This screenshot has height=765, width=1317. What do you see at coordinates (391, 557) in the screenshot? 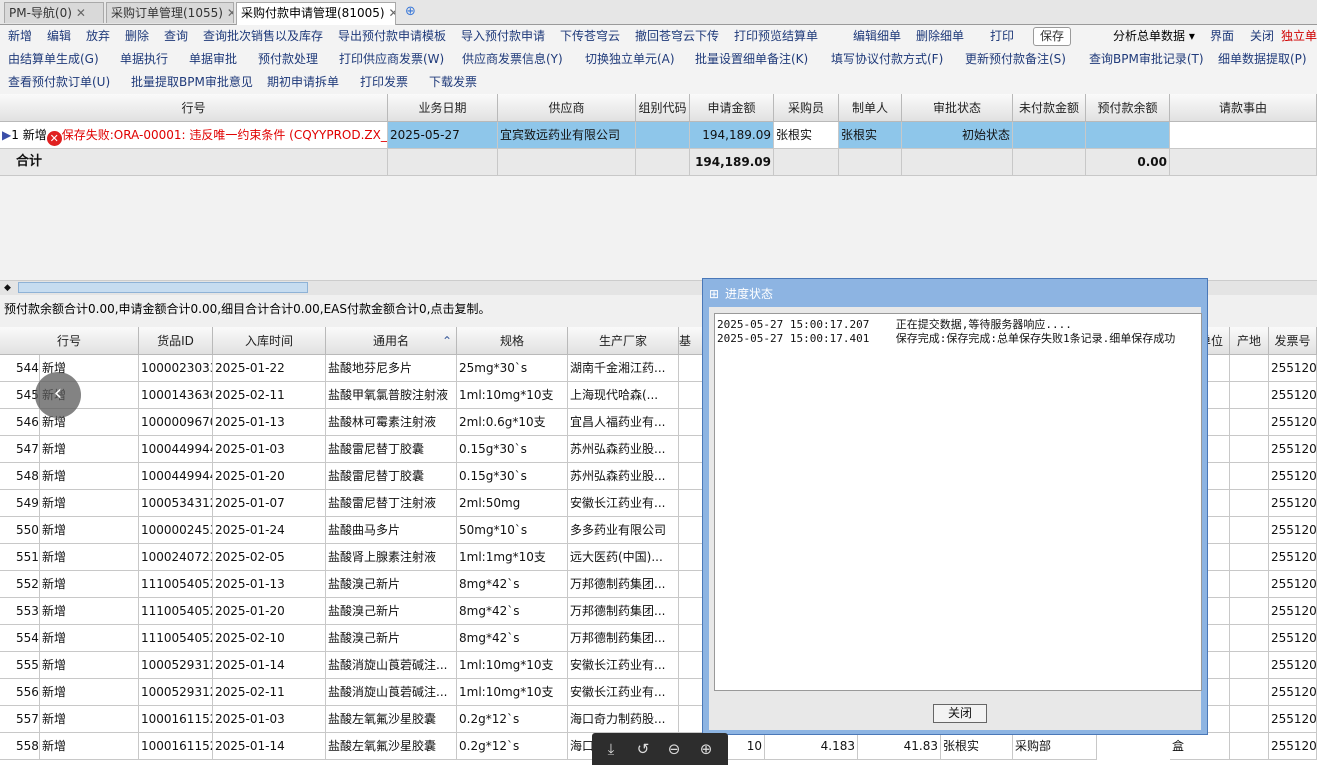
I see `cell-name: 盐酸肾上腺素注射液` at bounding box center [391, 557].